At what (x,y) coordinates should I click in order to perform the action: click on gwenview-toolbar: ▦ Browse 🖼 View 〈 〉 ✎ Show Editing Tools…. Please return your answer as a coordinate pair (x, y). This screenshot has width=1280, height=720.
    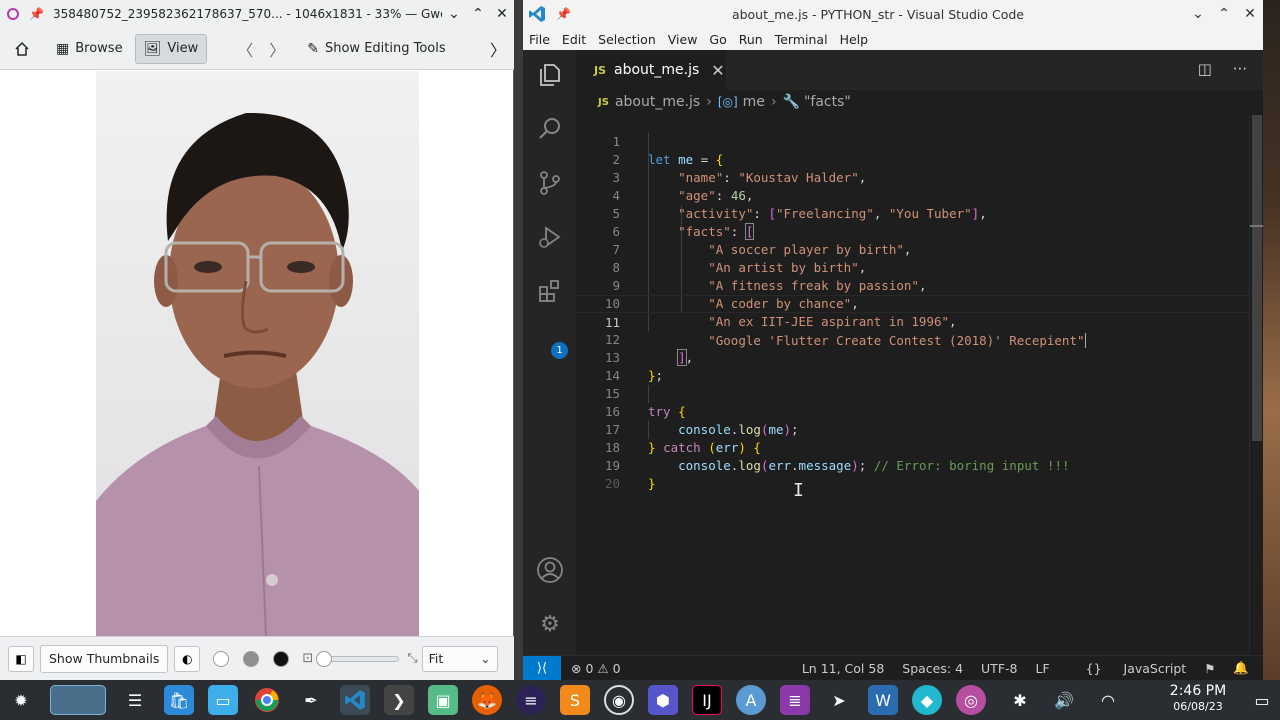
    Looking at the image, I should click on (257, 49).